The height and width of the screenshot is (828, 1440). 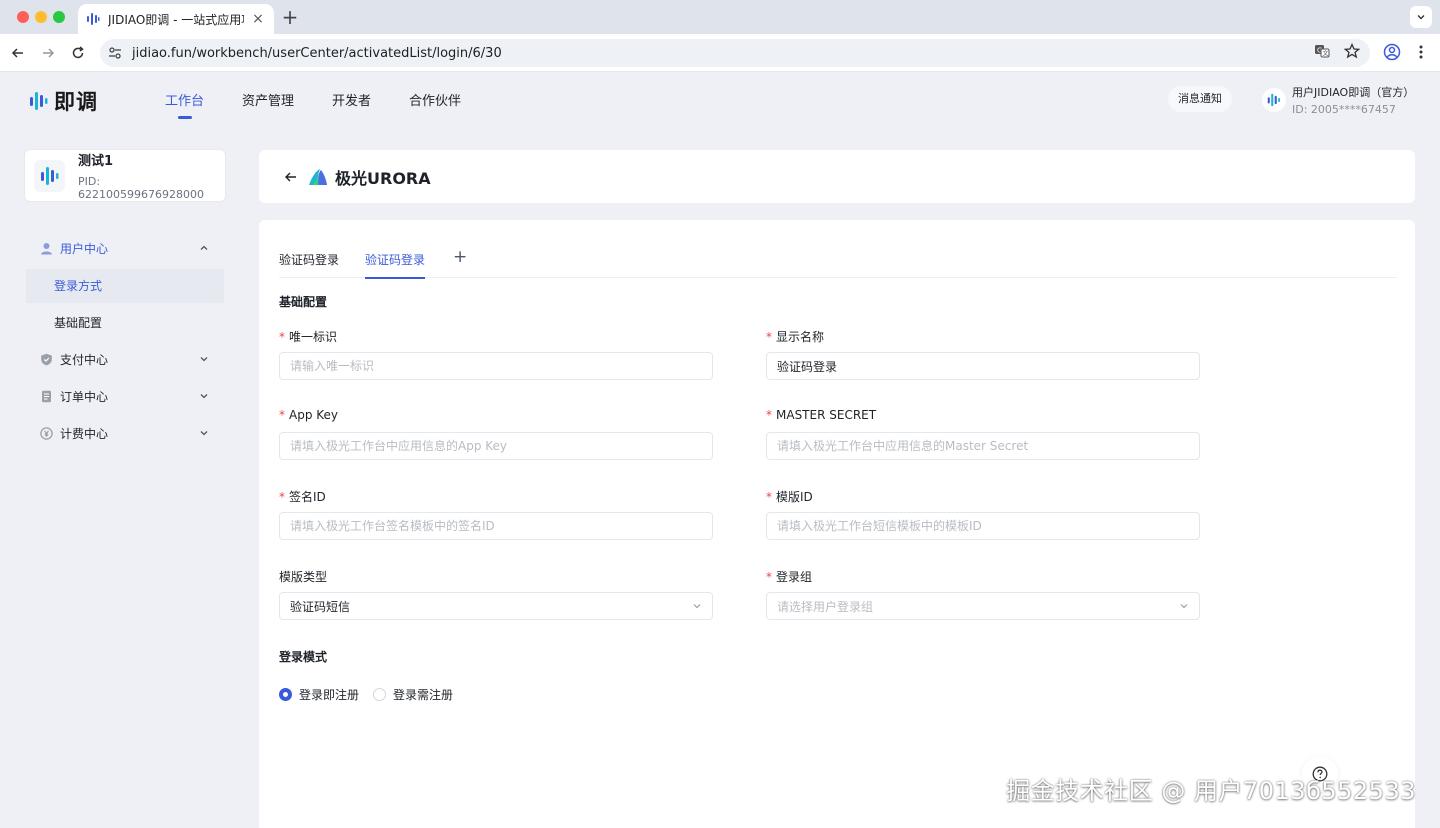 I want to click on field-template-type: 模版类型 验证码短信, so click(x=496, y=594).